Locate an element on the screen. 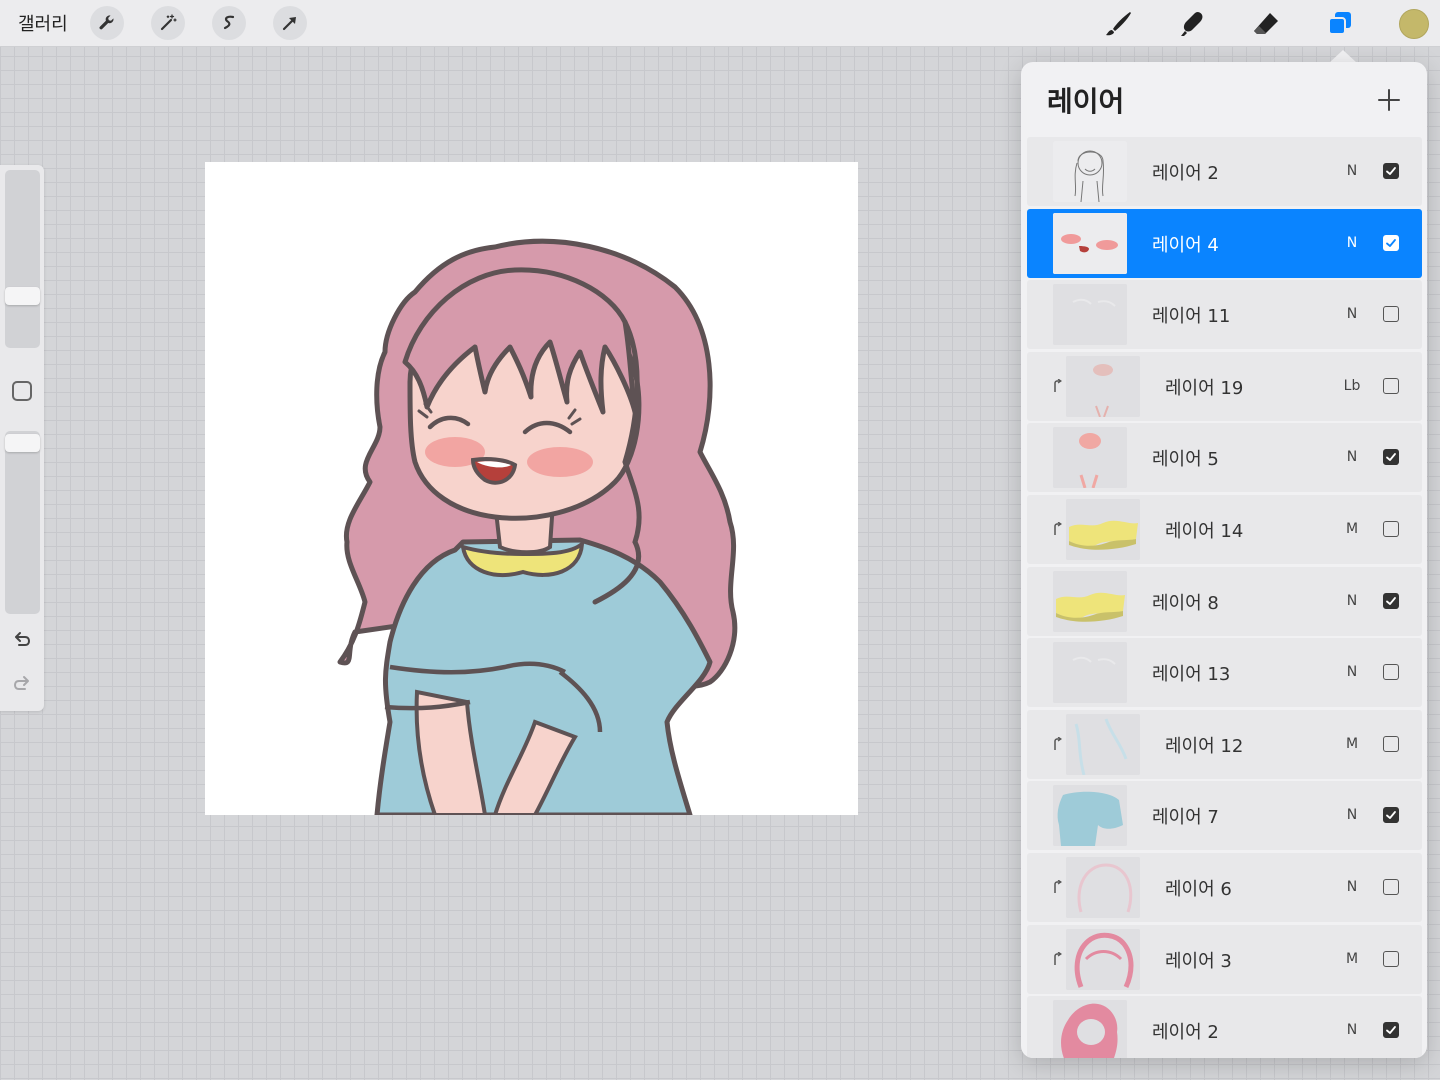  layer-row: 레이어 11 N is located at coordinates (1224, 315).